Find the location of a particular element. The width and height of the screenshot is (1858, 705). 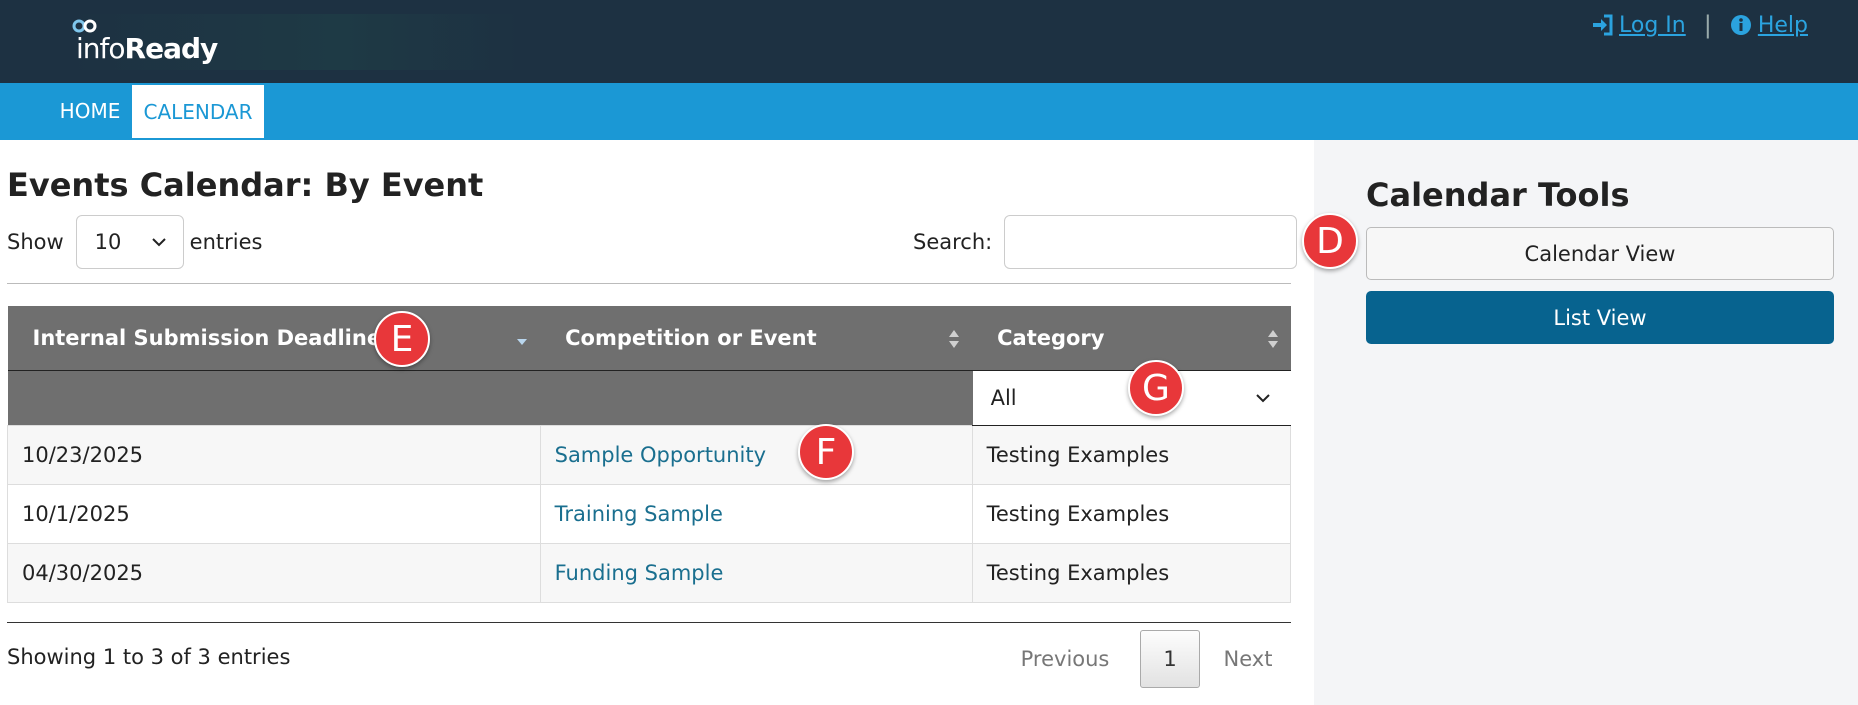

marker-g: G is located at coordinates (1156, 388).